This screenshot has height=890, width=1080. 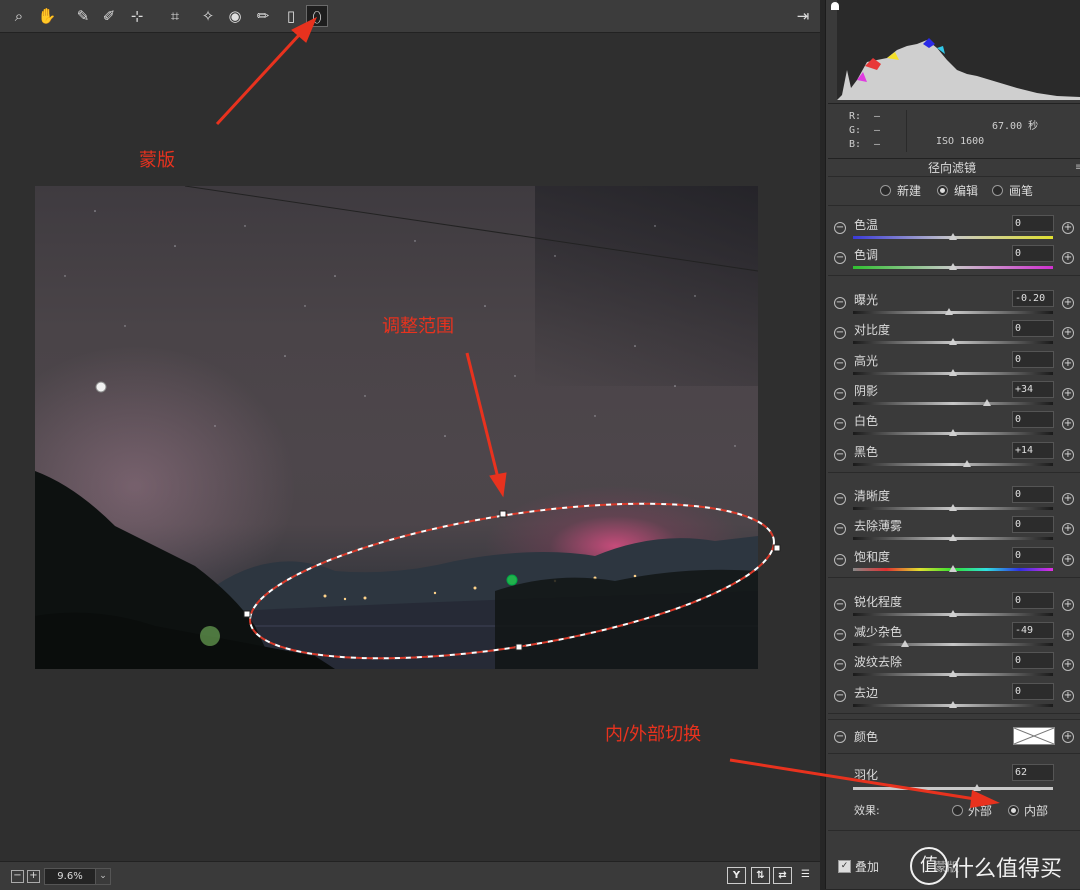 I want to click on watermark-text: 什么值得买, so click(x=1007, y=869).